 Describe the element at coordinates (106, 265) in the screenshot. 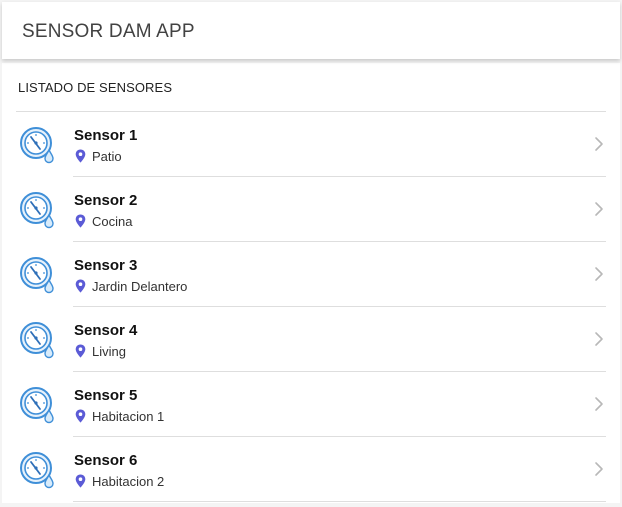

I see `sensor-name: Sensor 3` at that location.